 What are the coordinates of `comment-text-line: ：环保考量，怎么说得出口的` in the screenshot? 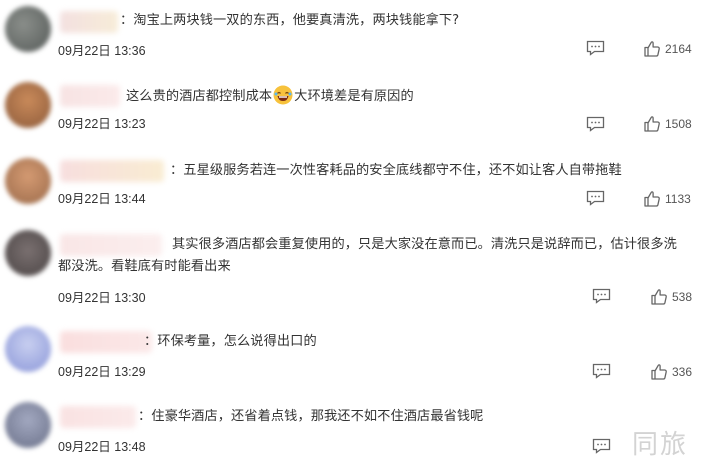 It's located at (230, 341).